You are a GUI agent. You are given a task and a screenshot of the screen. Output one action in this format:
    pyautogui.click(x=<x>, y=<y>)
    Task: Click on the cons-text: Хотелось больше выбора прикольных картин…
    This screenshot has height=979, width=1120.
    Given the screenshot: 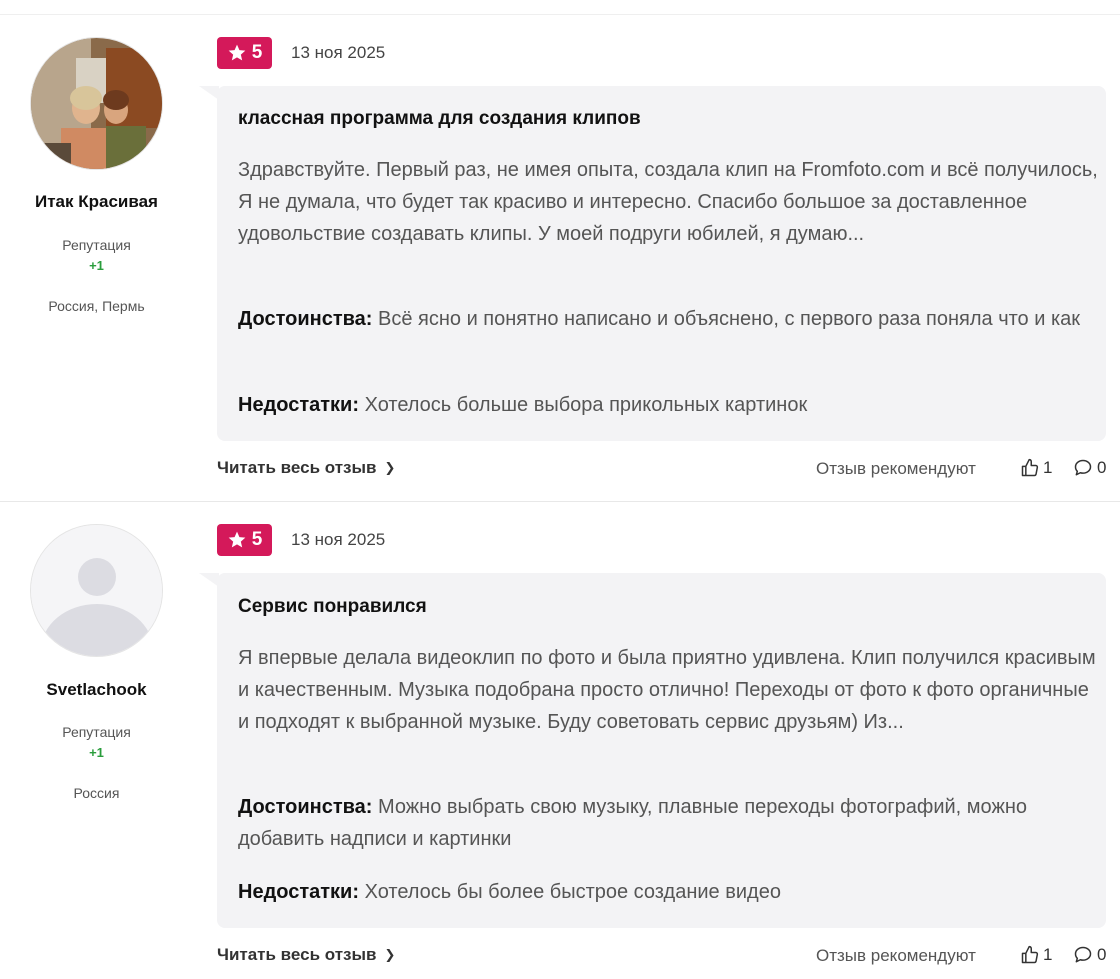 What is the action you would take?
    pyautogui.click(x=586, y=405)
    